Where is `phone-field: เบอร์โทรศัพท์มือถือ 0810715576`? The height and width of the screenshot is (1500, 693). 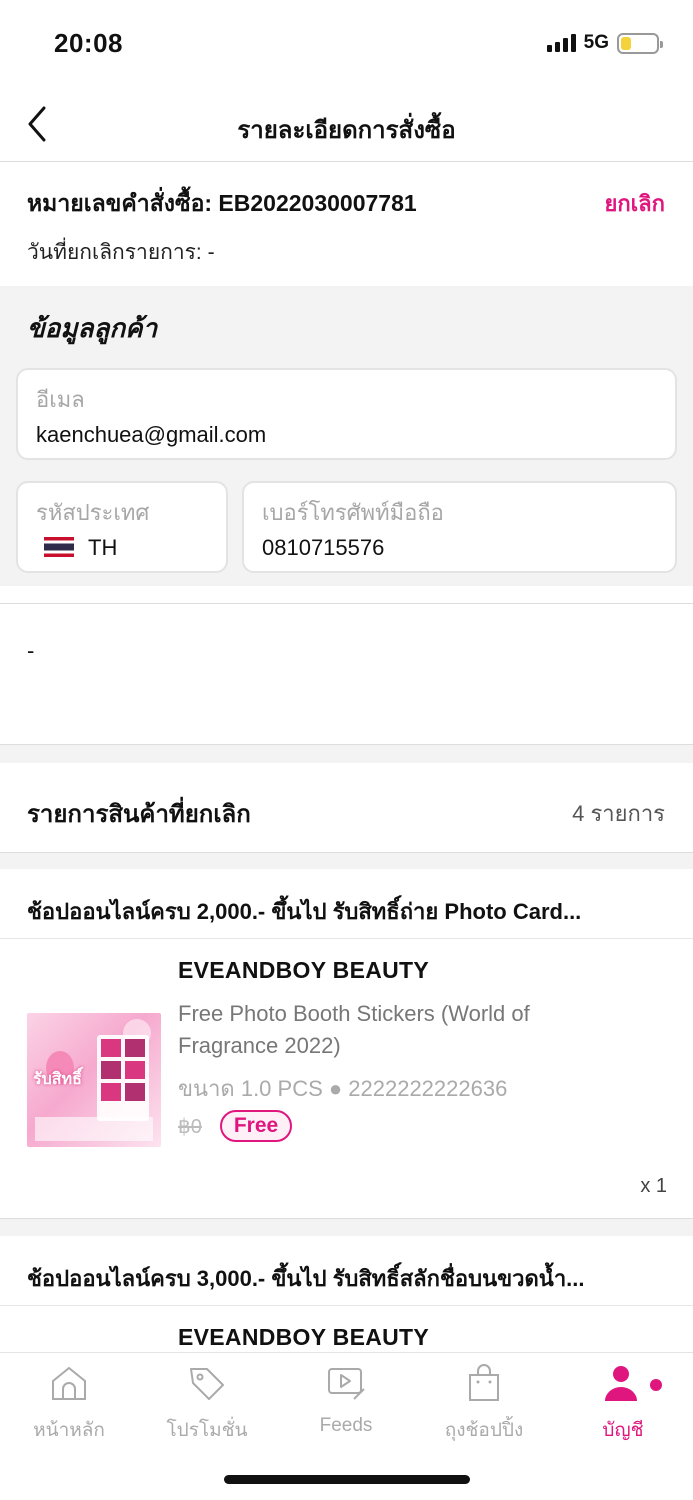
phone-field: เบอร์โทรศัพท์มือถือ 0810715576 is located at coordinates (459, 527).